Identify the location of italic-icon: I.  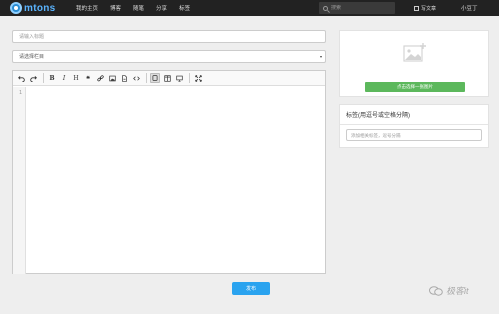
(64, 78).